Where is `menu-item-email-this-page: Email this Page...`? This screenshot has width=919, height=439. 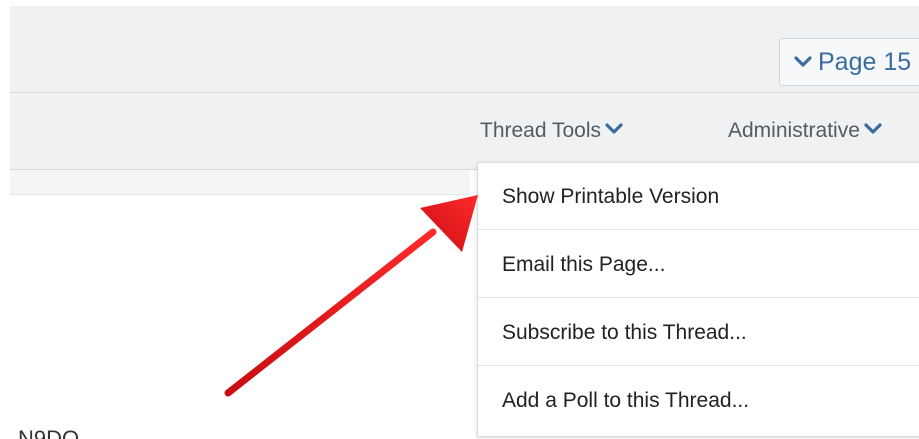 menu-item-email-this-page: Email this Page... is located at coordinates (698, 264).